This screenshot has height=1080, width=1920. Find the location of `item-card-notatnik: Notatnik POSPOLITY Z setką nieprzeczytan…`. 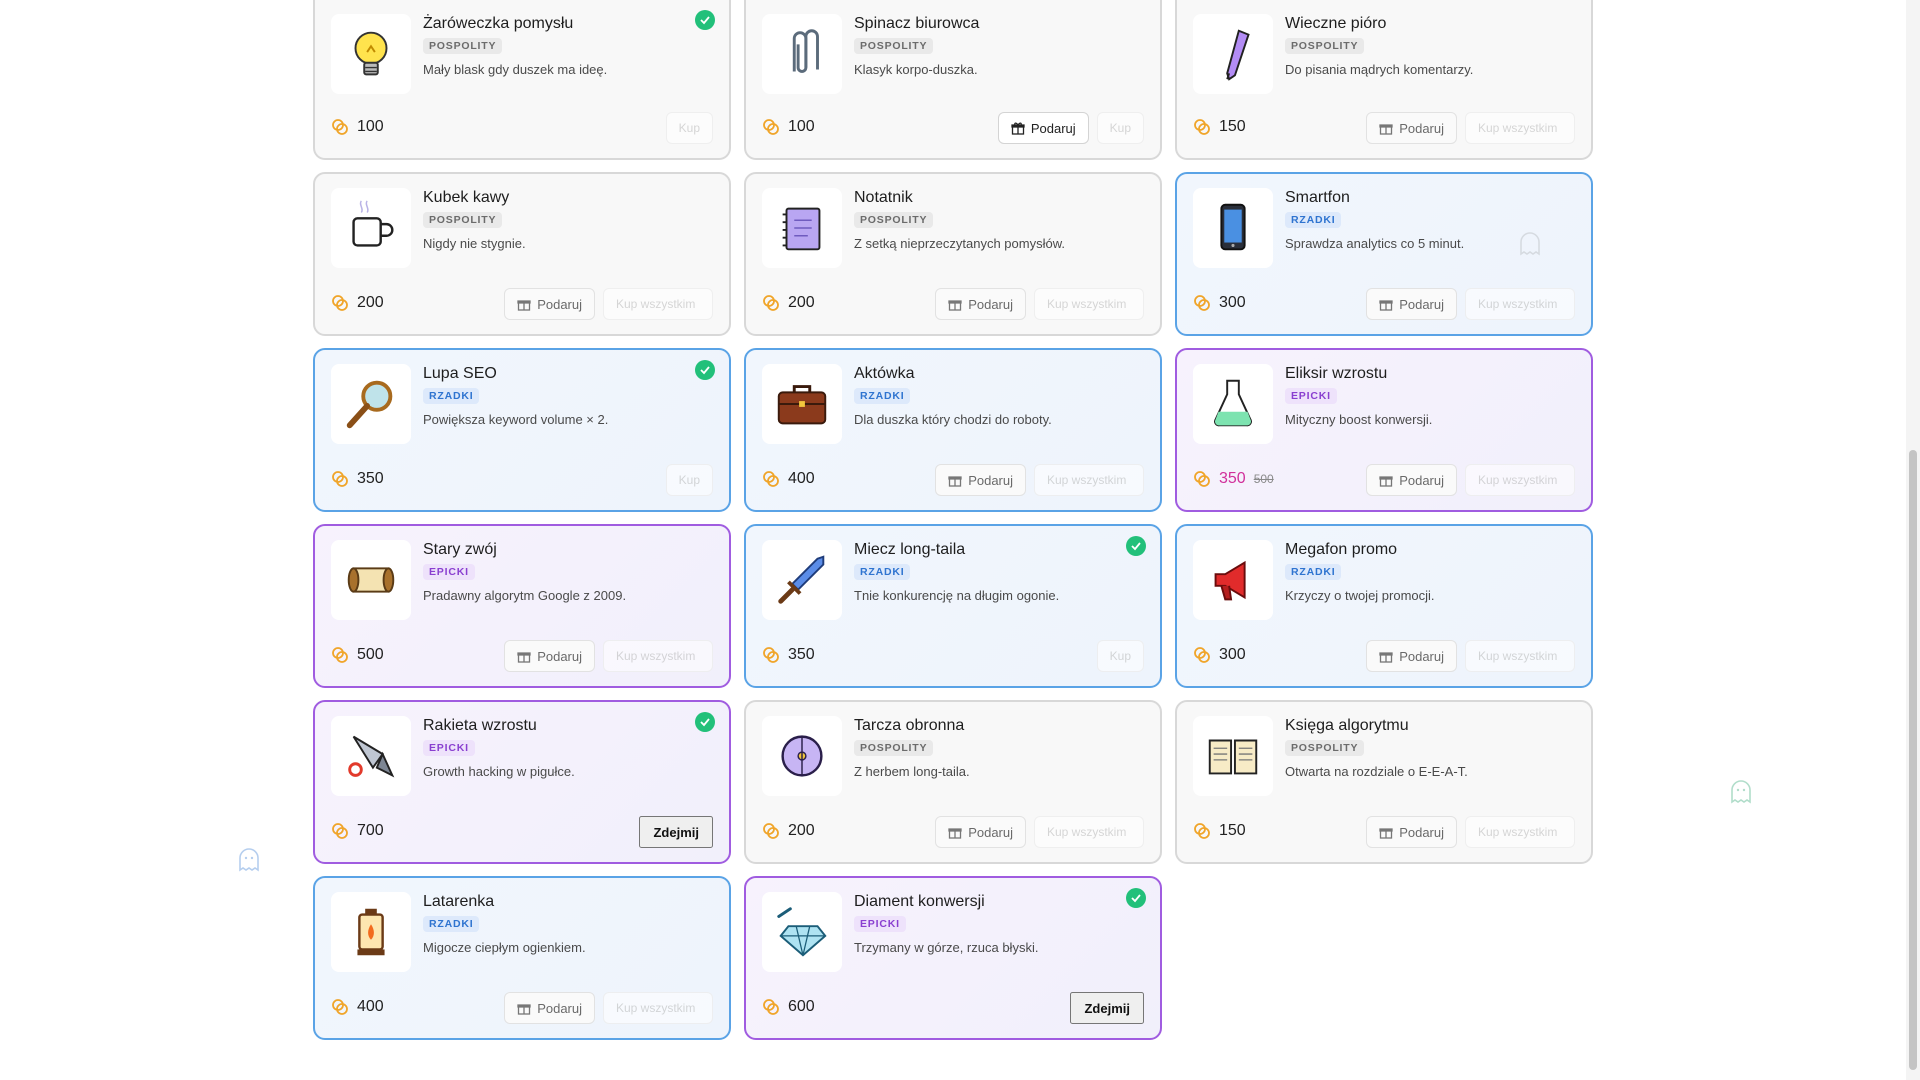

item-card-notatnik: Notatnik POSPOLITY Z setką nieprzeczytan… is located at coordinates (953, 254).